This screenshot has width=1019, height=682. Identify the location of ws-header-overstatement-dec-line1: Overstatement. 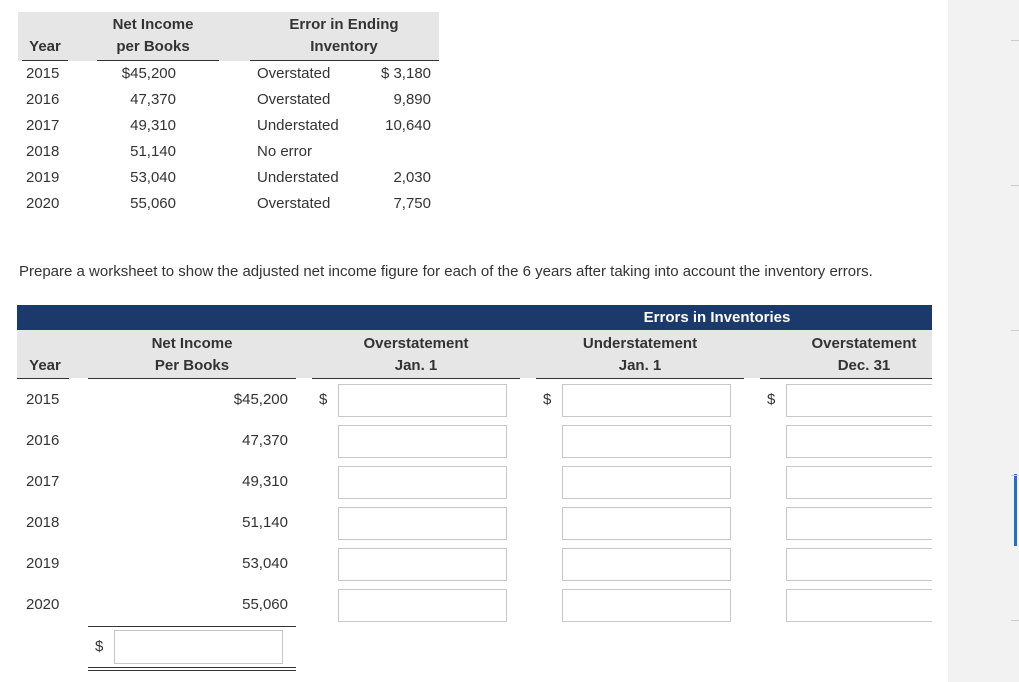
(864, 343).